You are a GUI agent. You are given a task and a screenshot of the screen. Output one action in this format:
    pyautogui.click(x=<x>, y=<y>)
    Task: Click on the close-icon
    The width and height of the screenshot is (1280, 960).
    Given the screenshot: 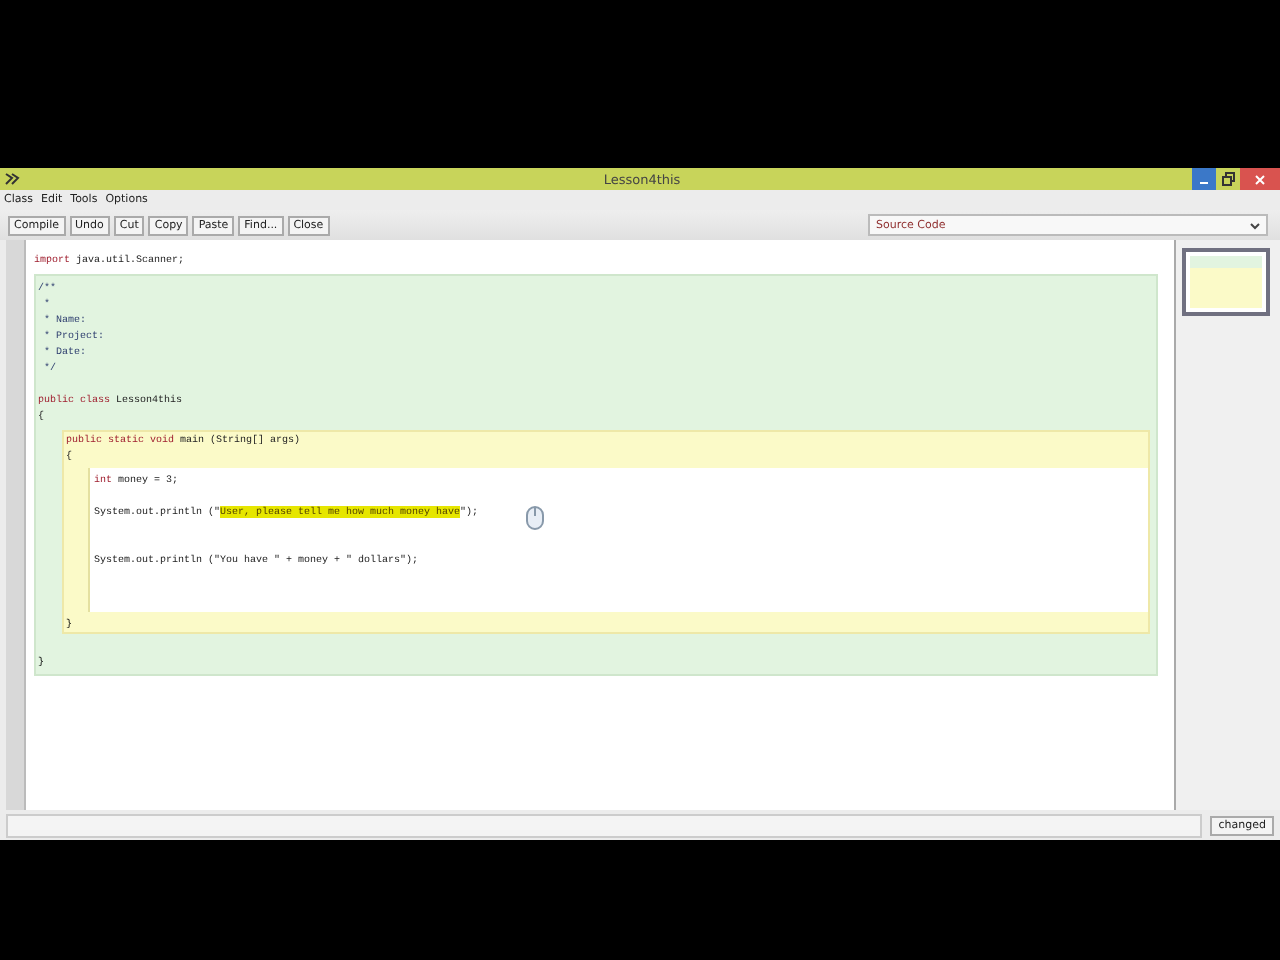 What is the action you would take?
    pyautogui.click(x=1260, y=179)
    